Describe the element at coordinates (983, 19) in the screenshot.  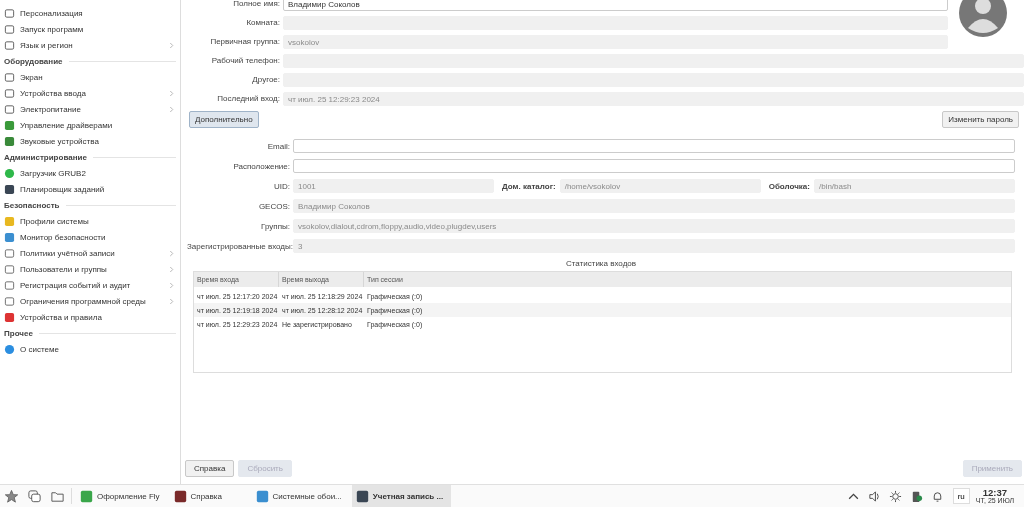
I see `avatar-icon` at that location.